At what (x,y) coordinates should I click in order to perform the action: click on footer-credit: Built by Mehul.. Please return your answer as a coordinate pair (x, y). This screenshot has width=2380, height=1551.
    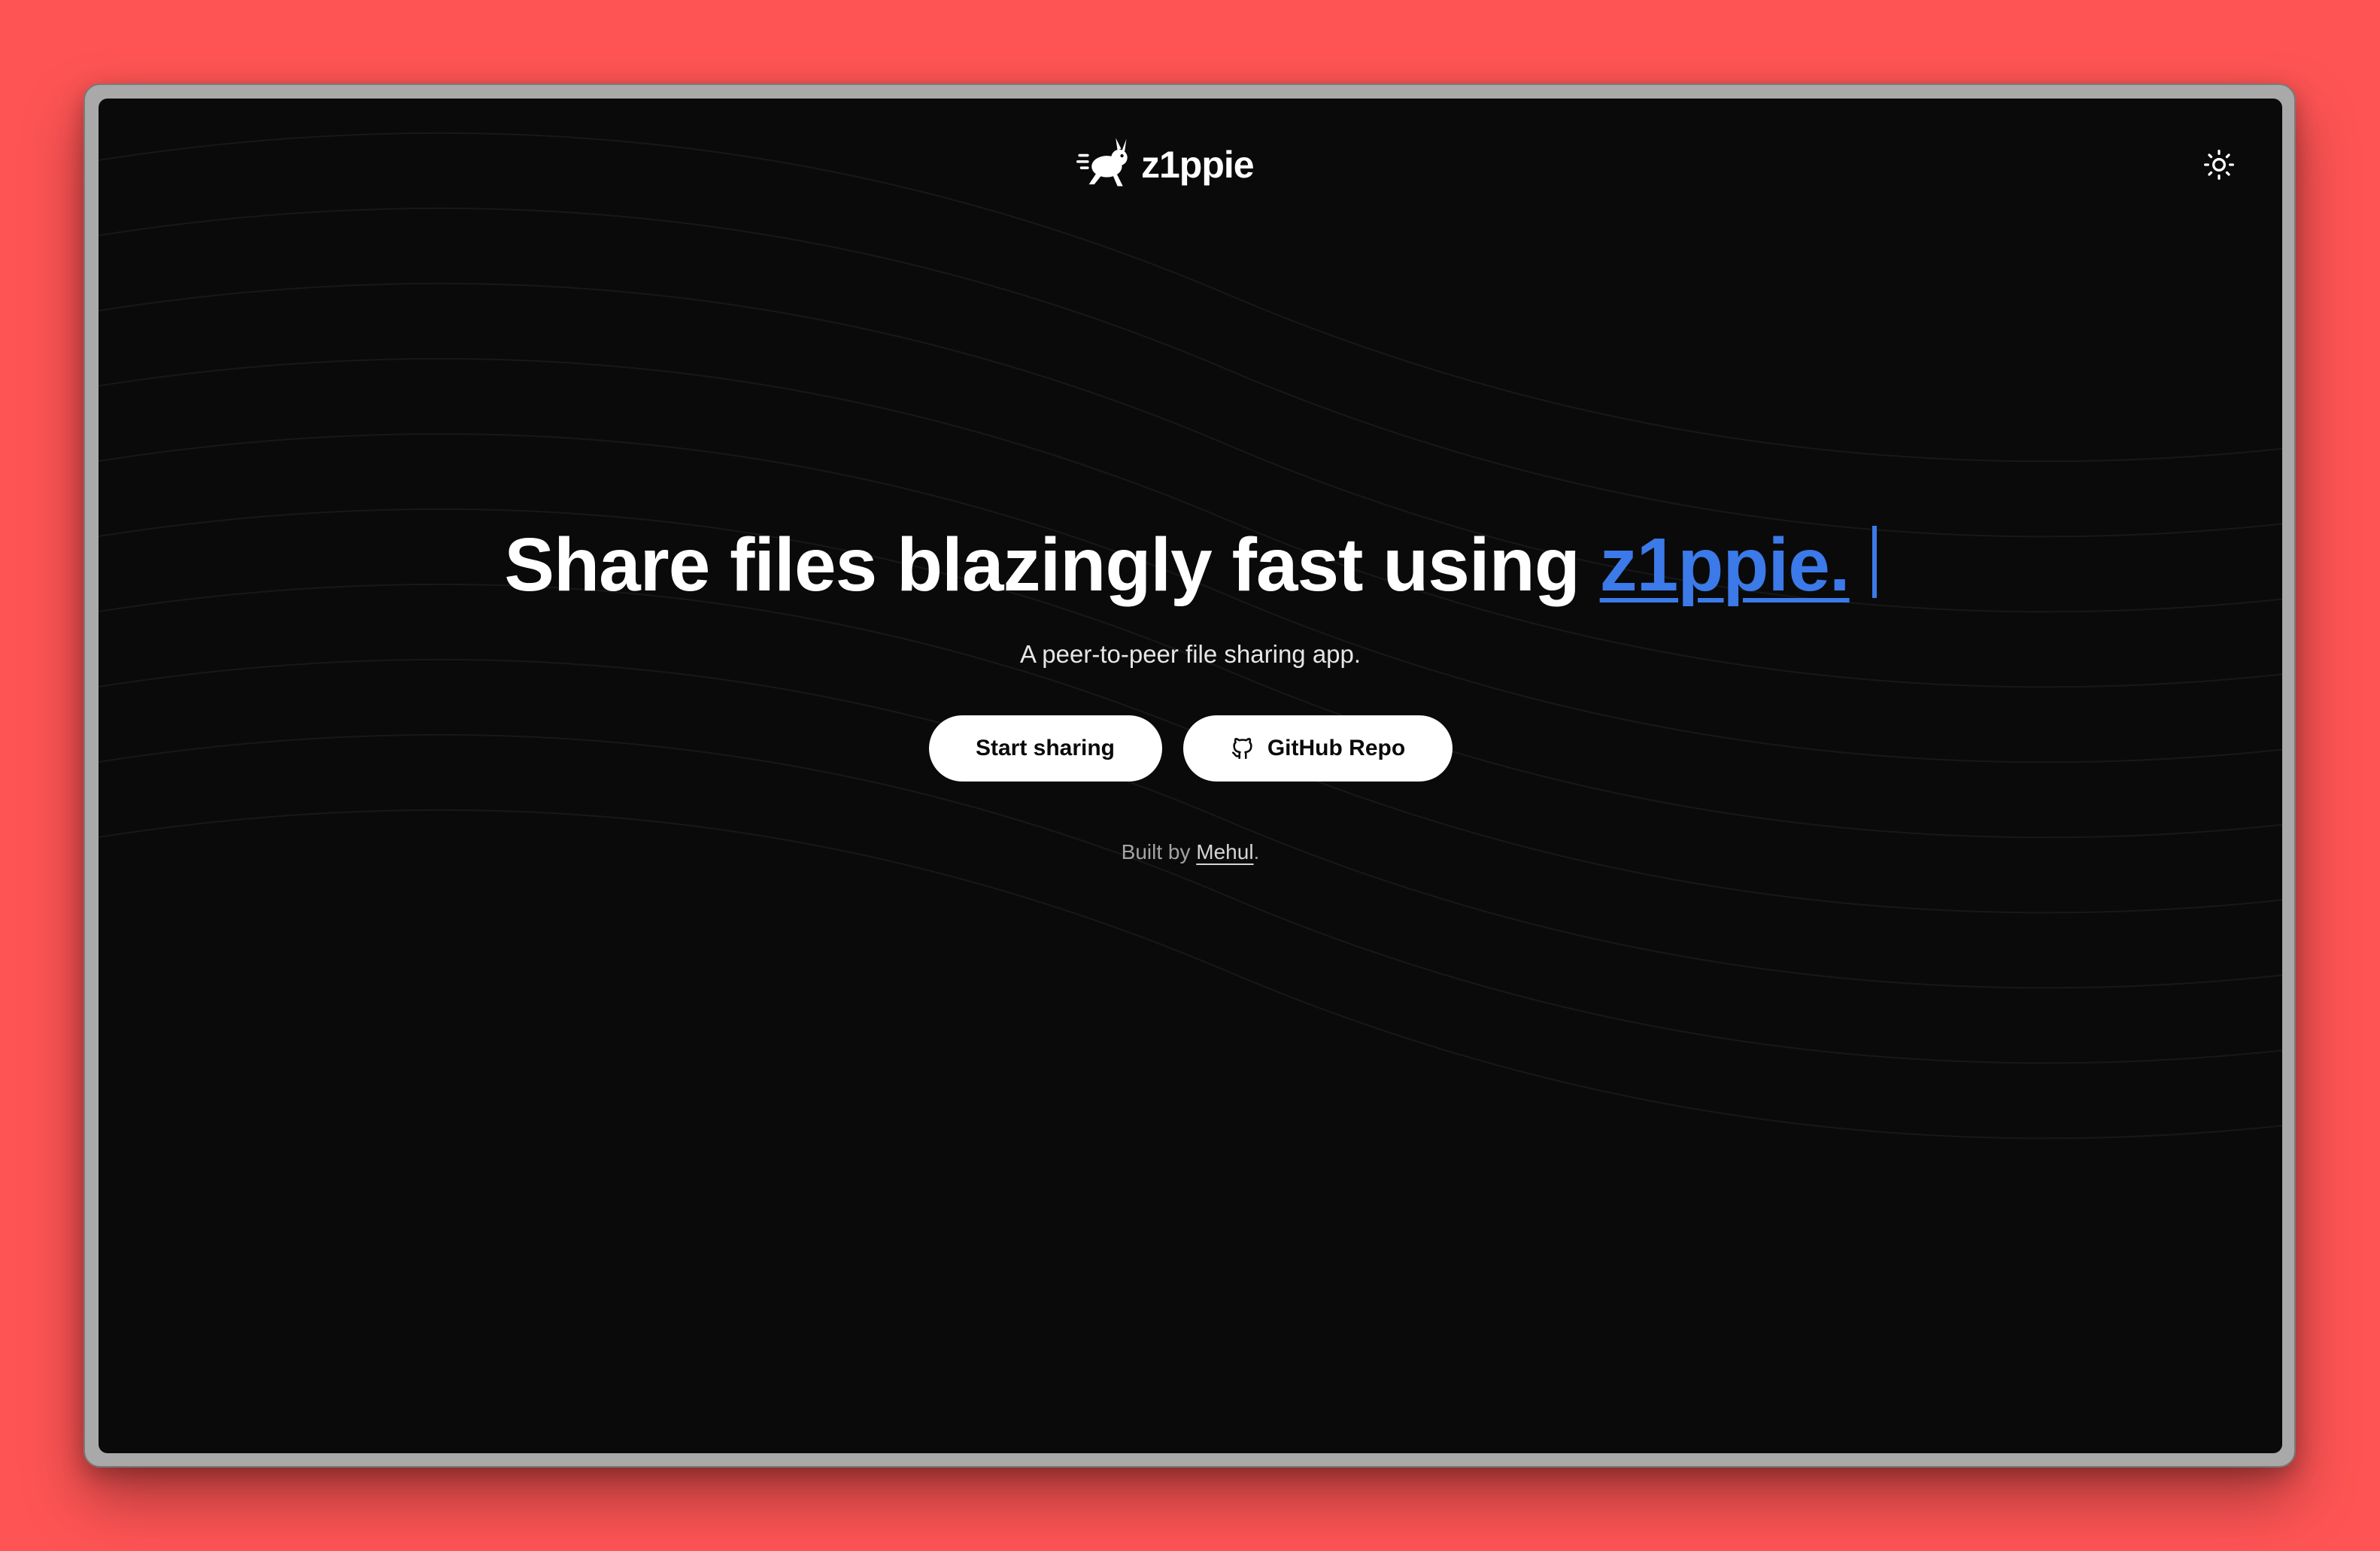
    Looking at the image, I should click on (1190, 852).